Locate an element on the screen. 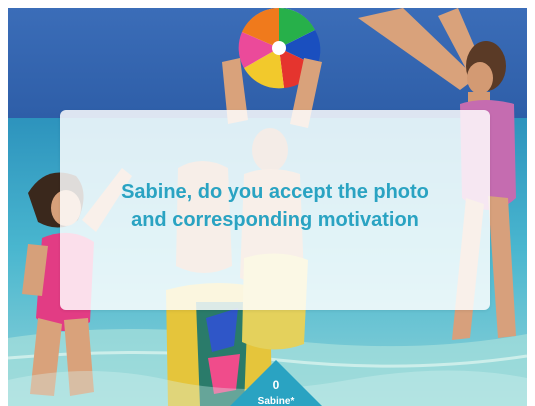  player-marker: 0 Sabine* is located at coordinates (276, 383).